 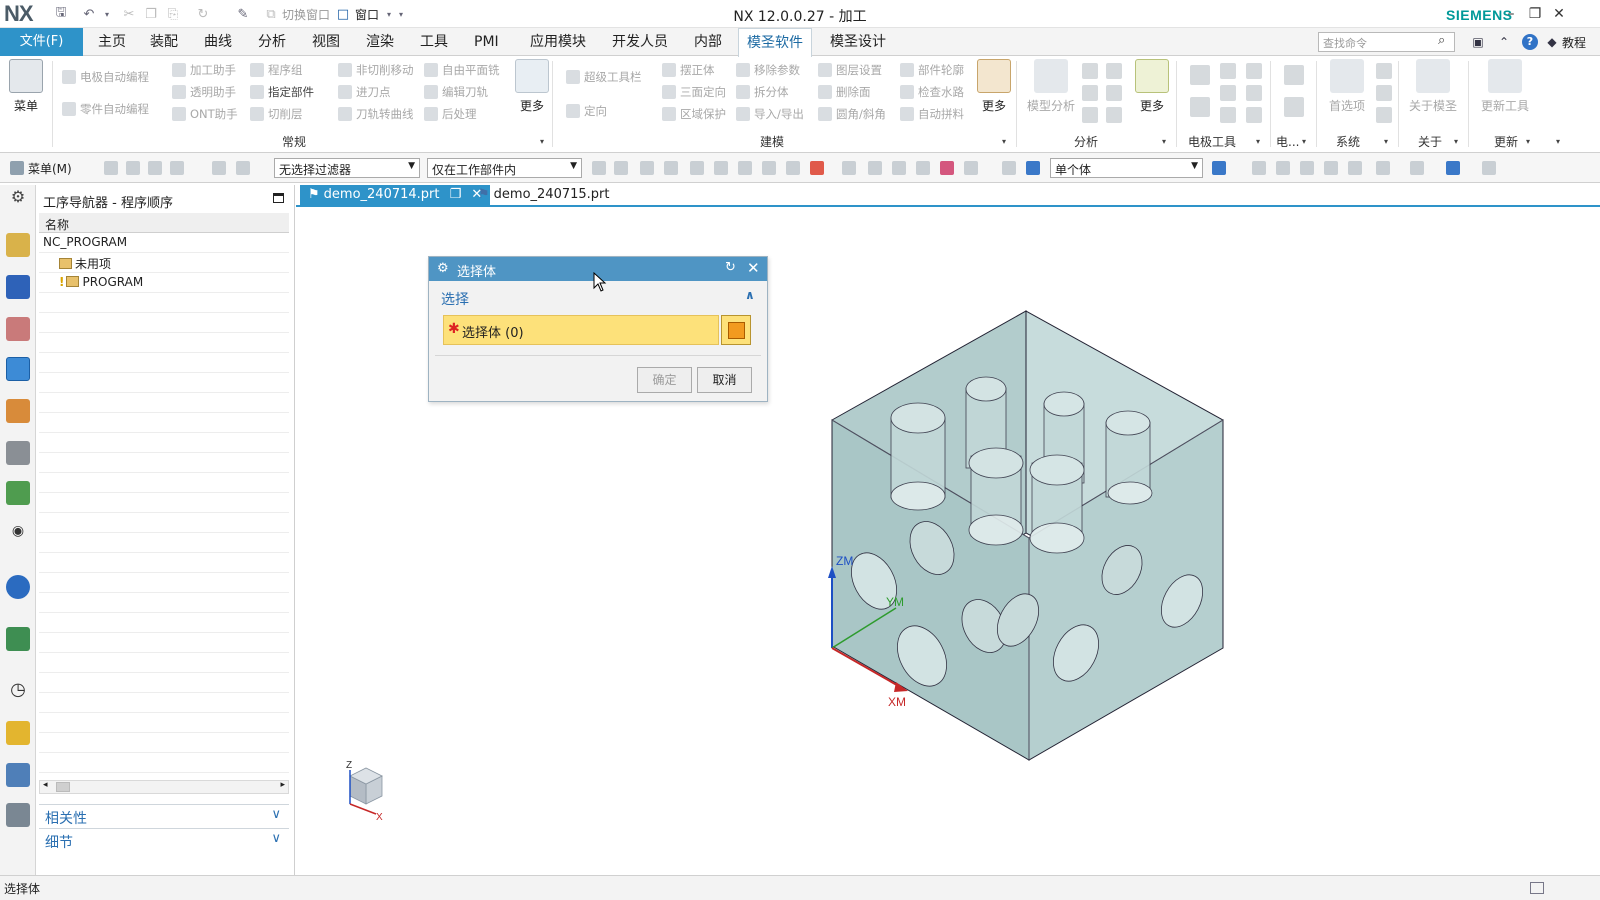 What do you see at coordinates (443, 268) in the screenshot?
I see `dialog-gear-icon: ⚙` at bounding box center [443, 268].